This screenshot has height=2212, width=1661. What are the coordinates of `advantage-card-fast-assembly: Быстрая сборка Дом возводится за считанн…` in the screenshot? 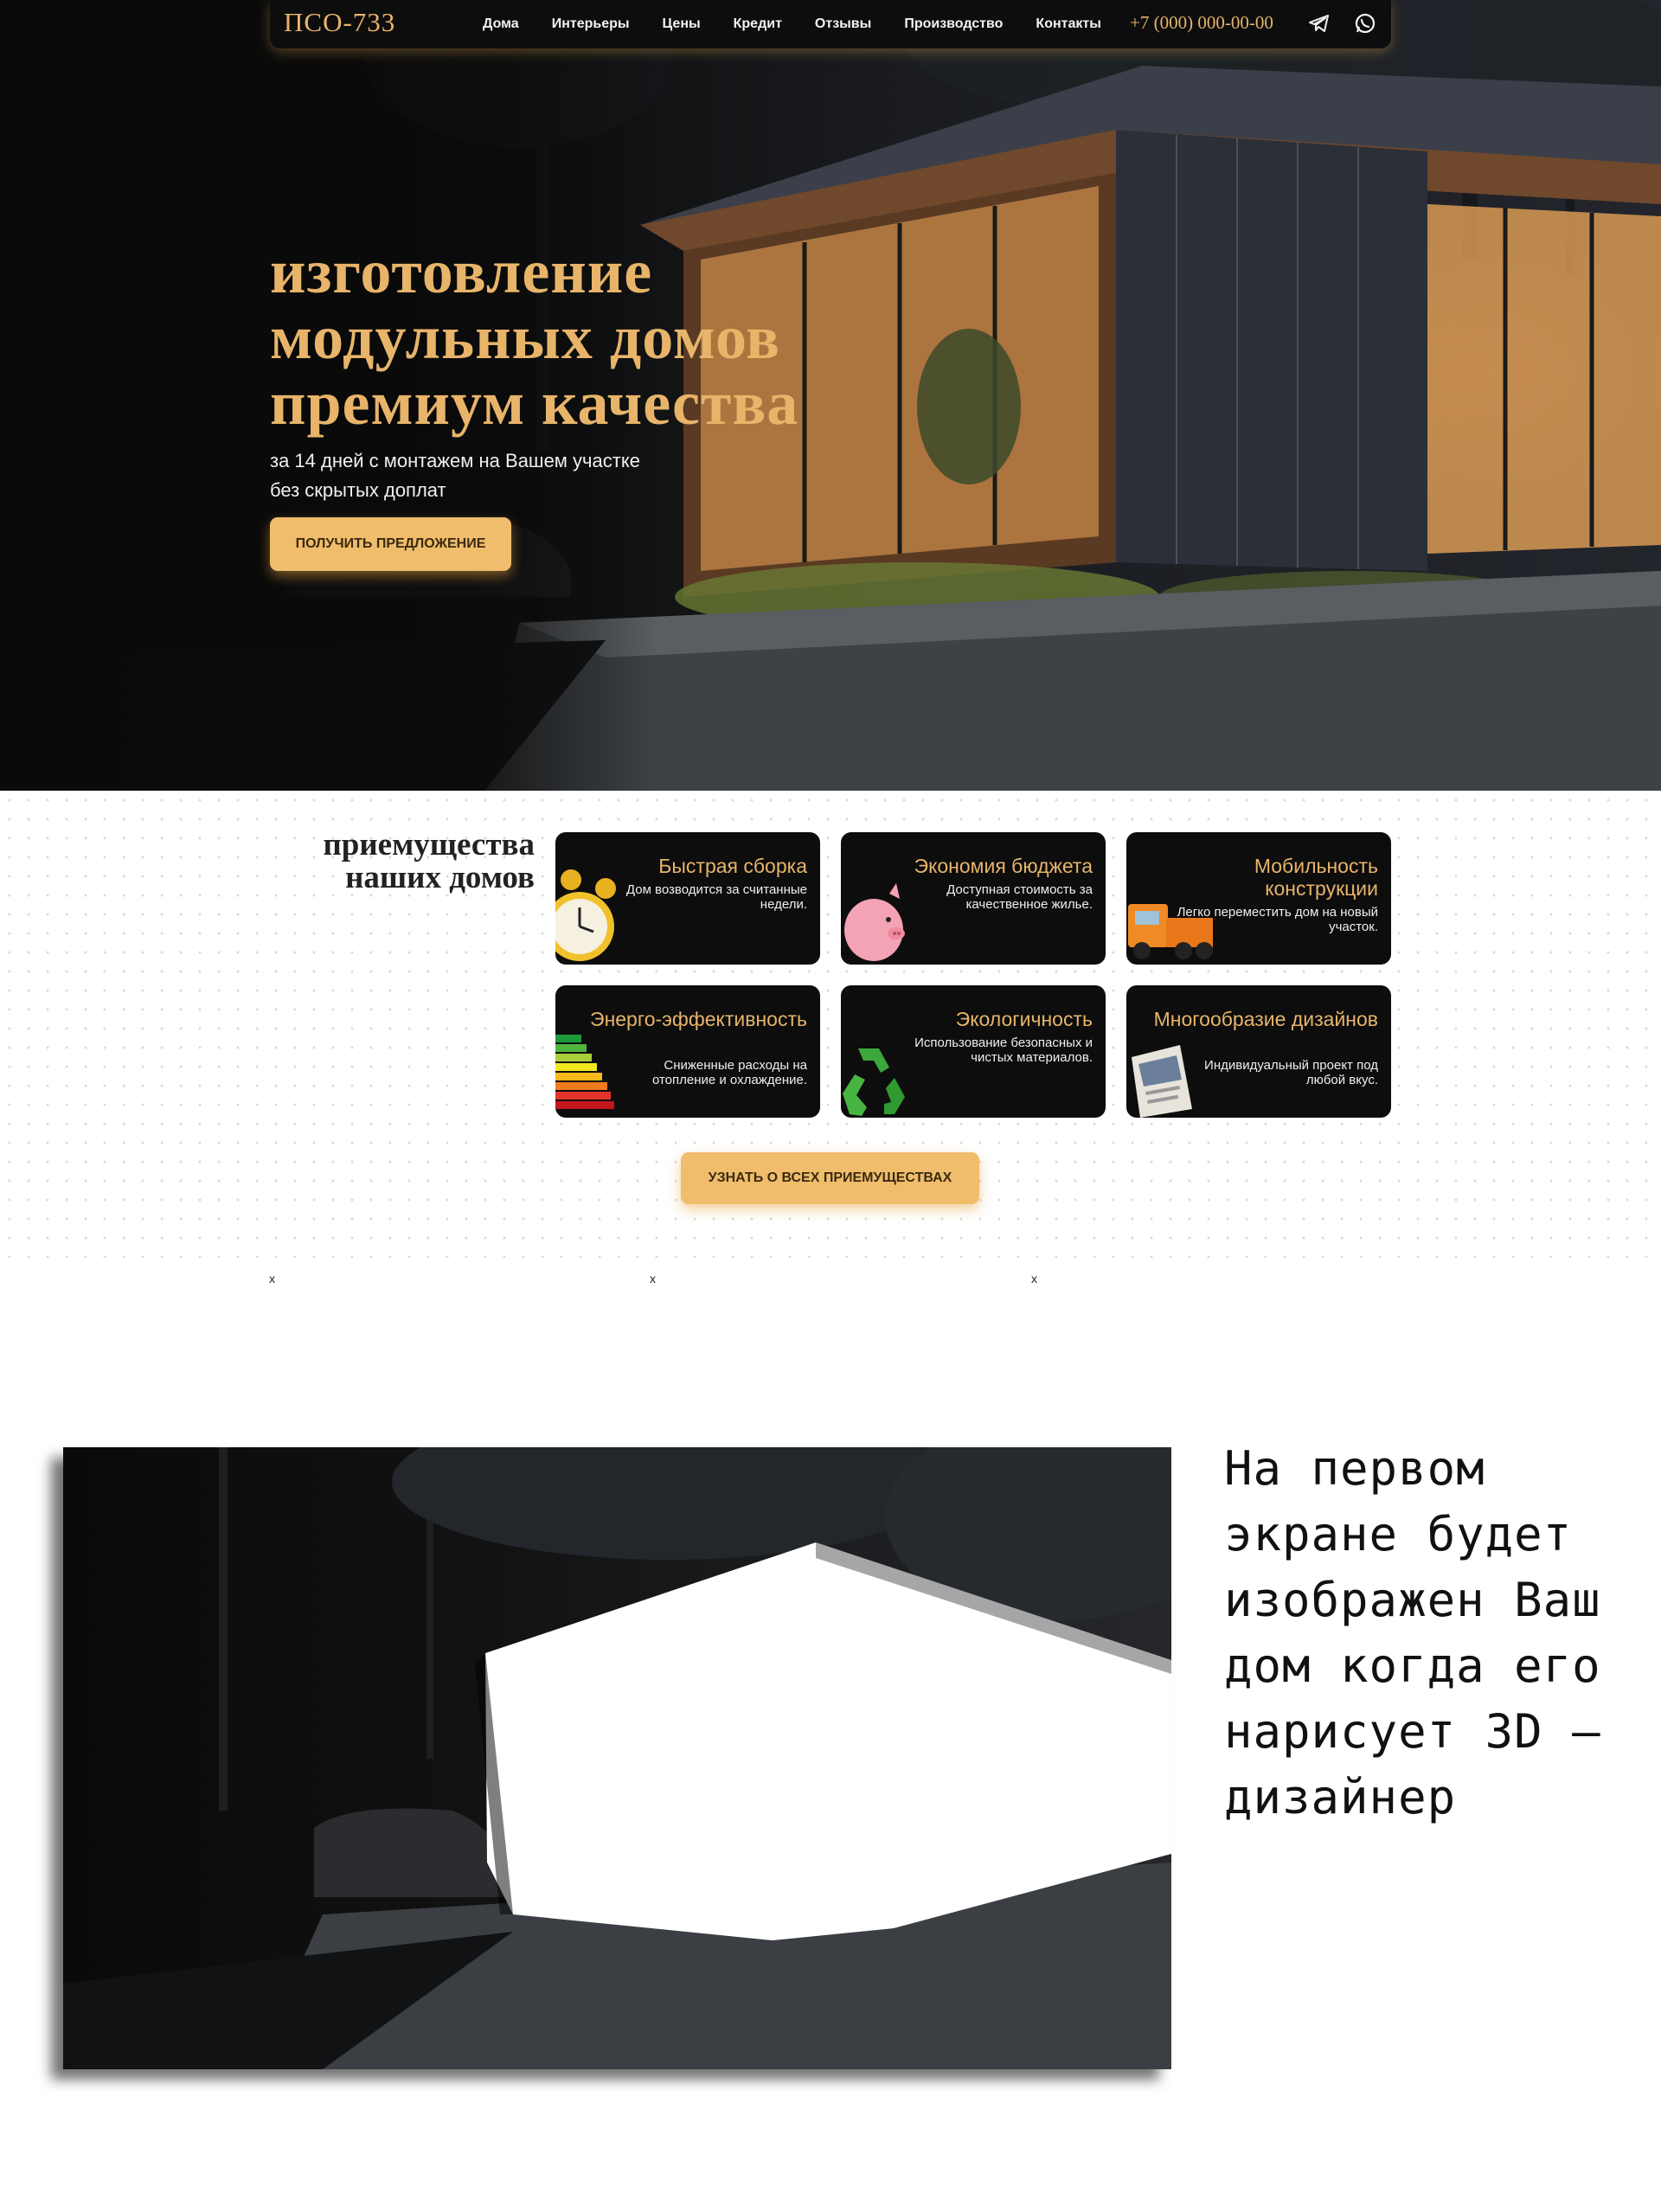 It's located at (687, 898).